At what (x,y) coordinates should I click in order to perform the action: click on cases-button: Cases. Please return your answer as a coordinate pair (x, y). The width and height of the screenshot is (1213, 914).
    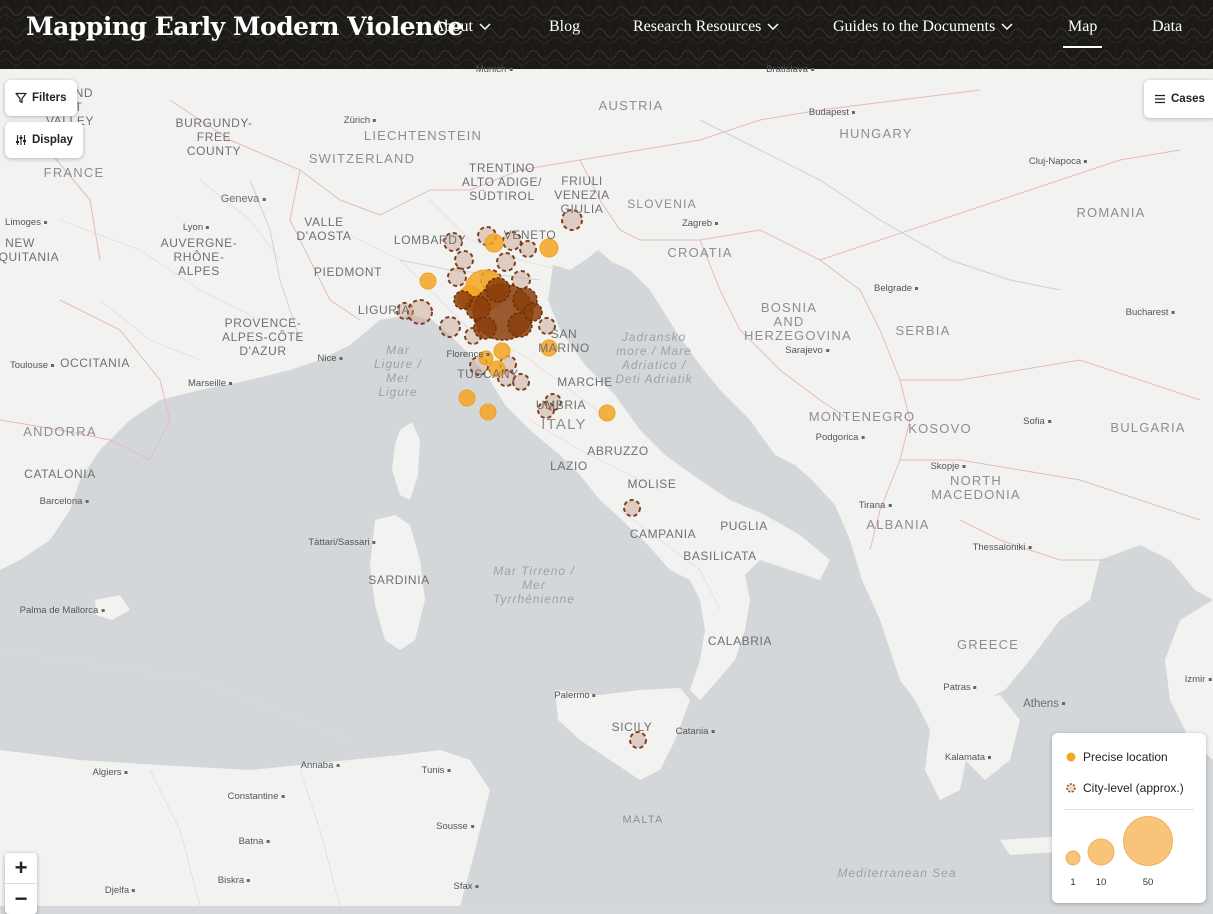
    Looking at the image, I should click on (1178, 99).